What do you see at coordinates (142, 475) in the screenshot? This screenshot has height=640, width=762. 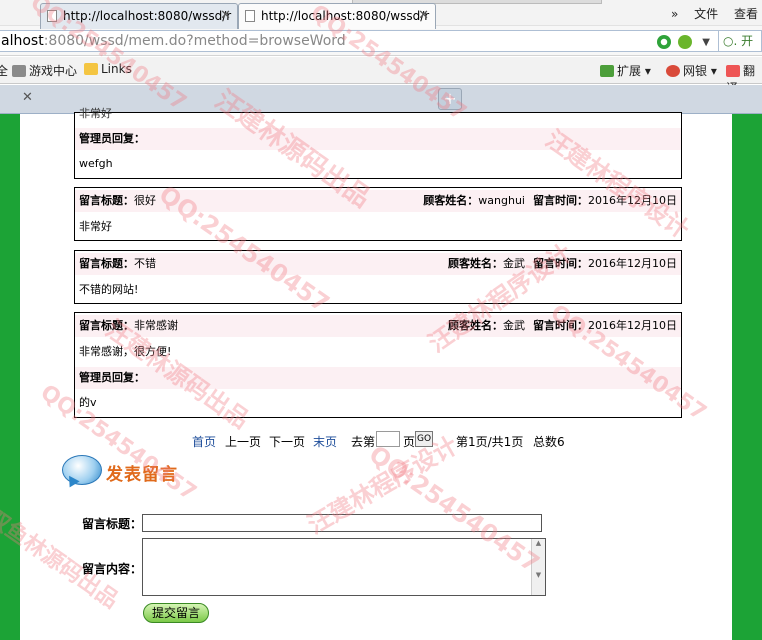 I see `post-heading-text: 发表留言` at bounding box center [142, 475].